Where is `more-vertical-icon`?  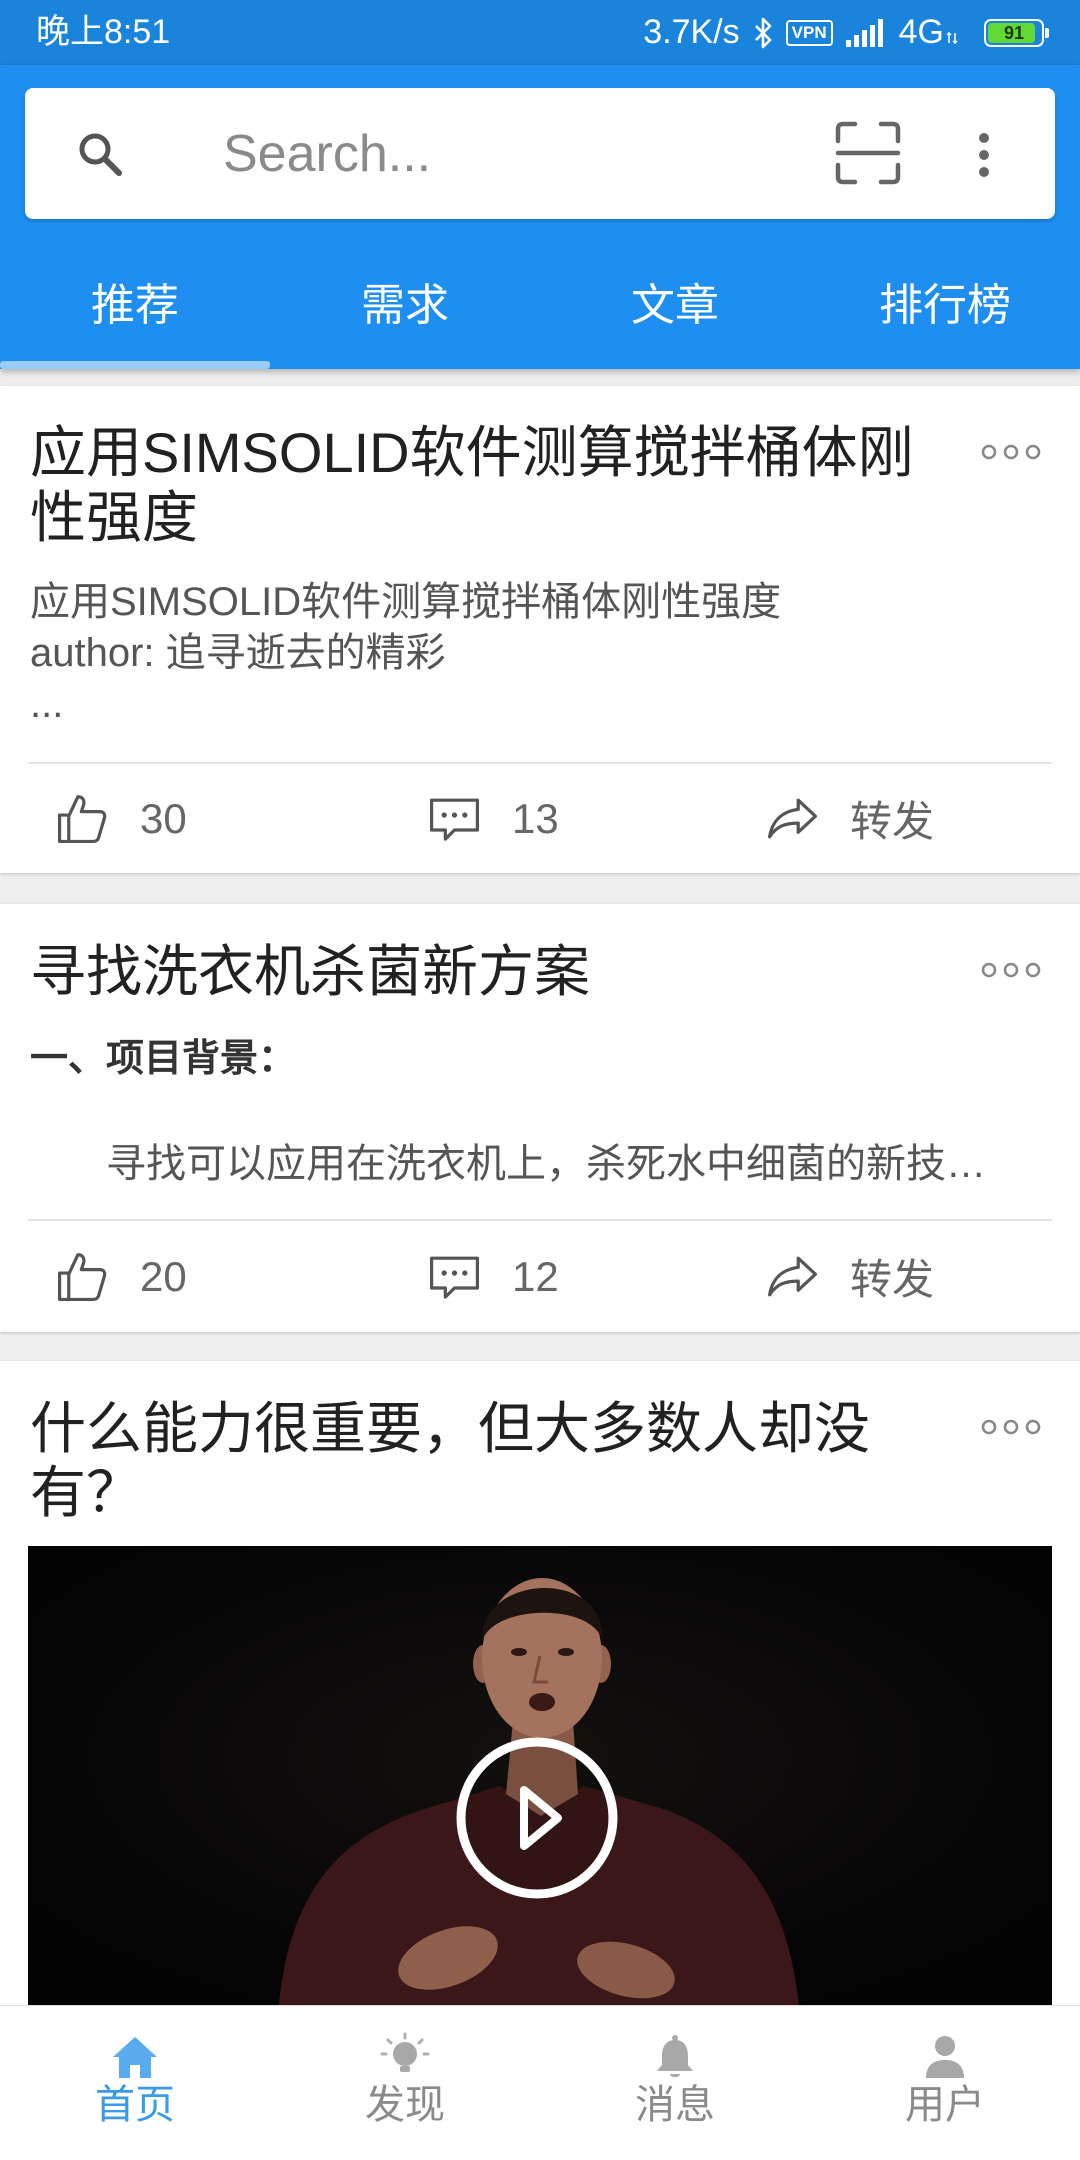 more-vertical-icon is located at coordinates (984, 155).